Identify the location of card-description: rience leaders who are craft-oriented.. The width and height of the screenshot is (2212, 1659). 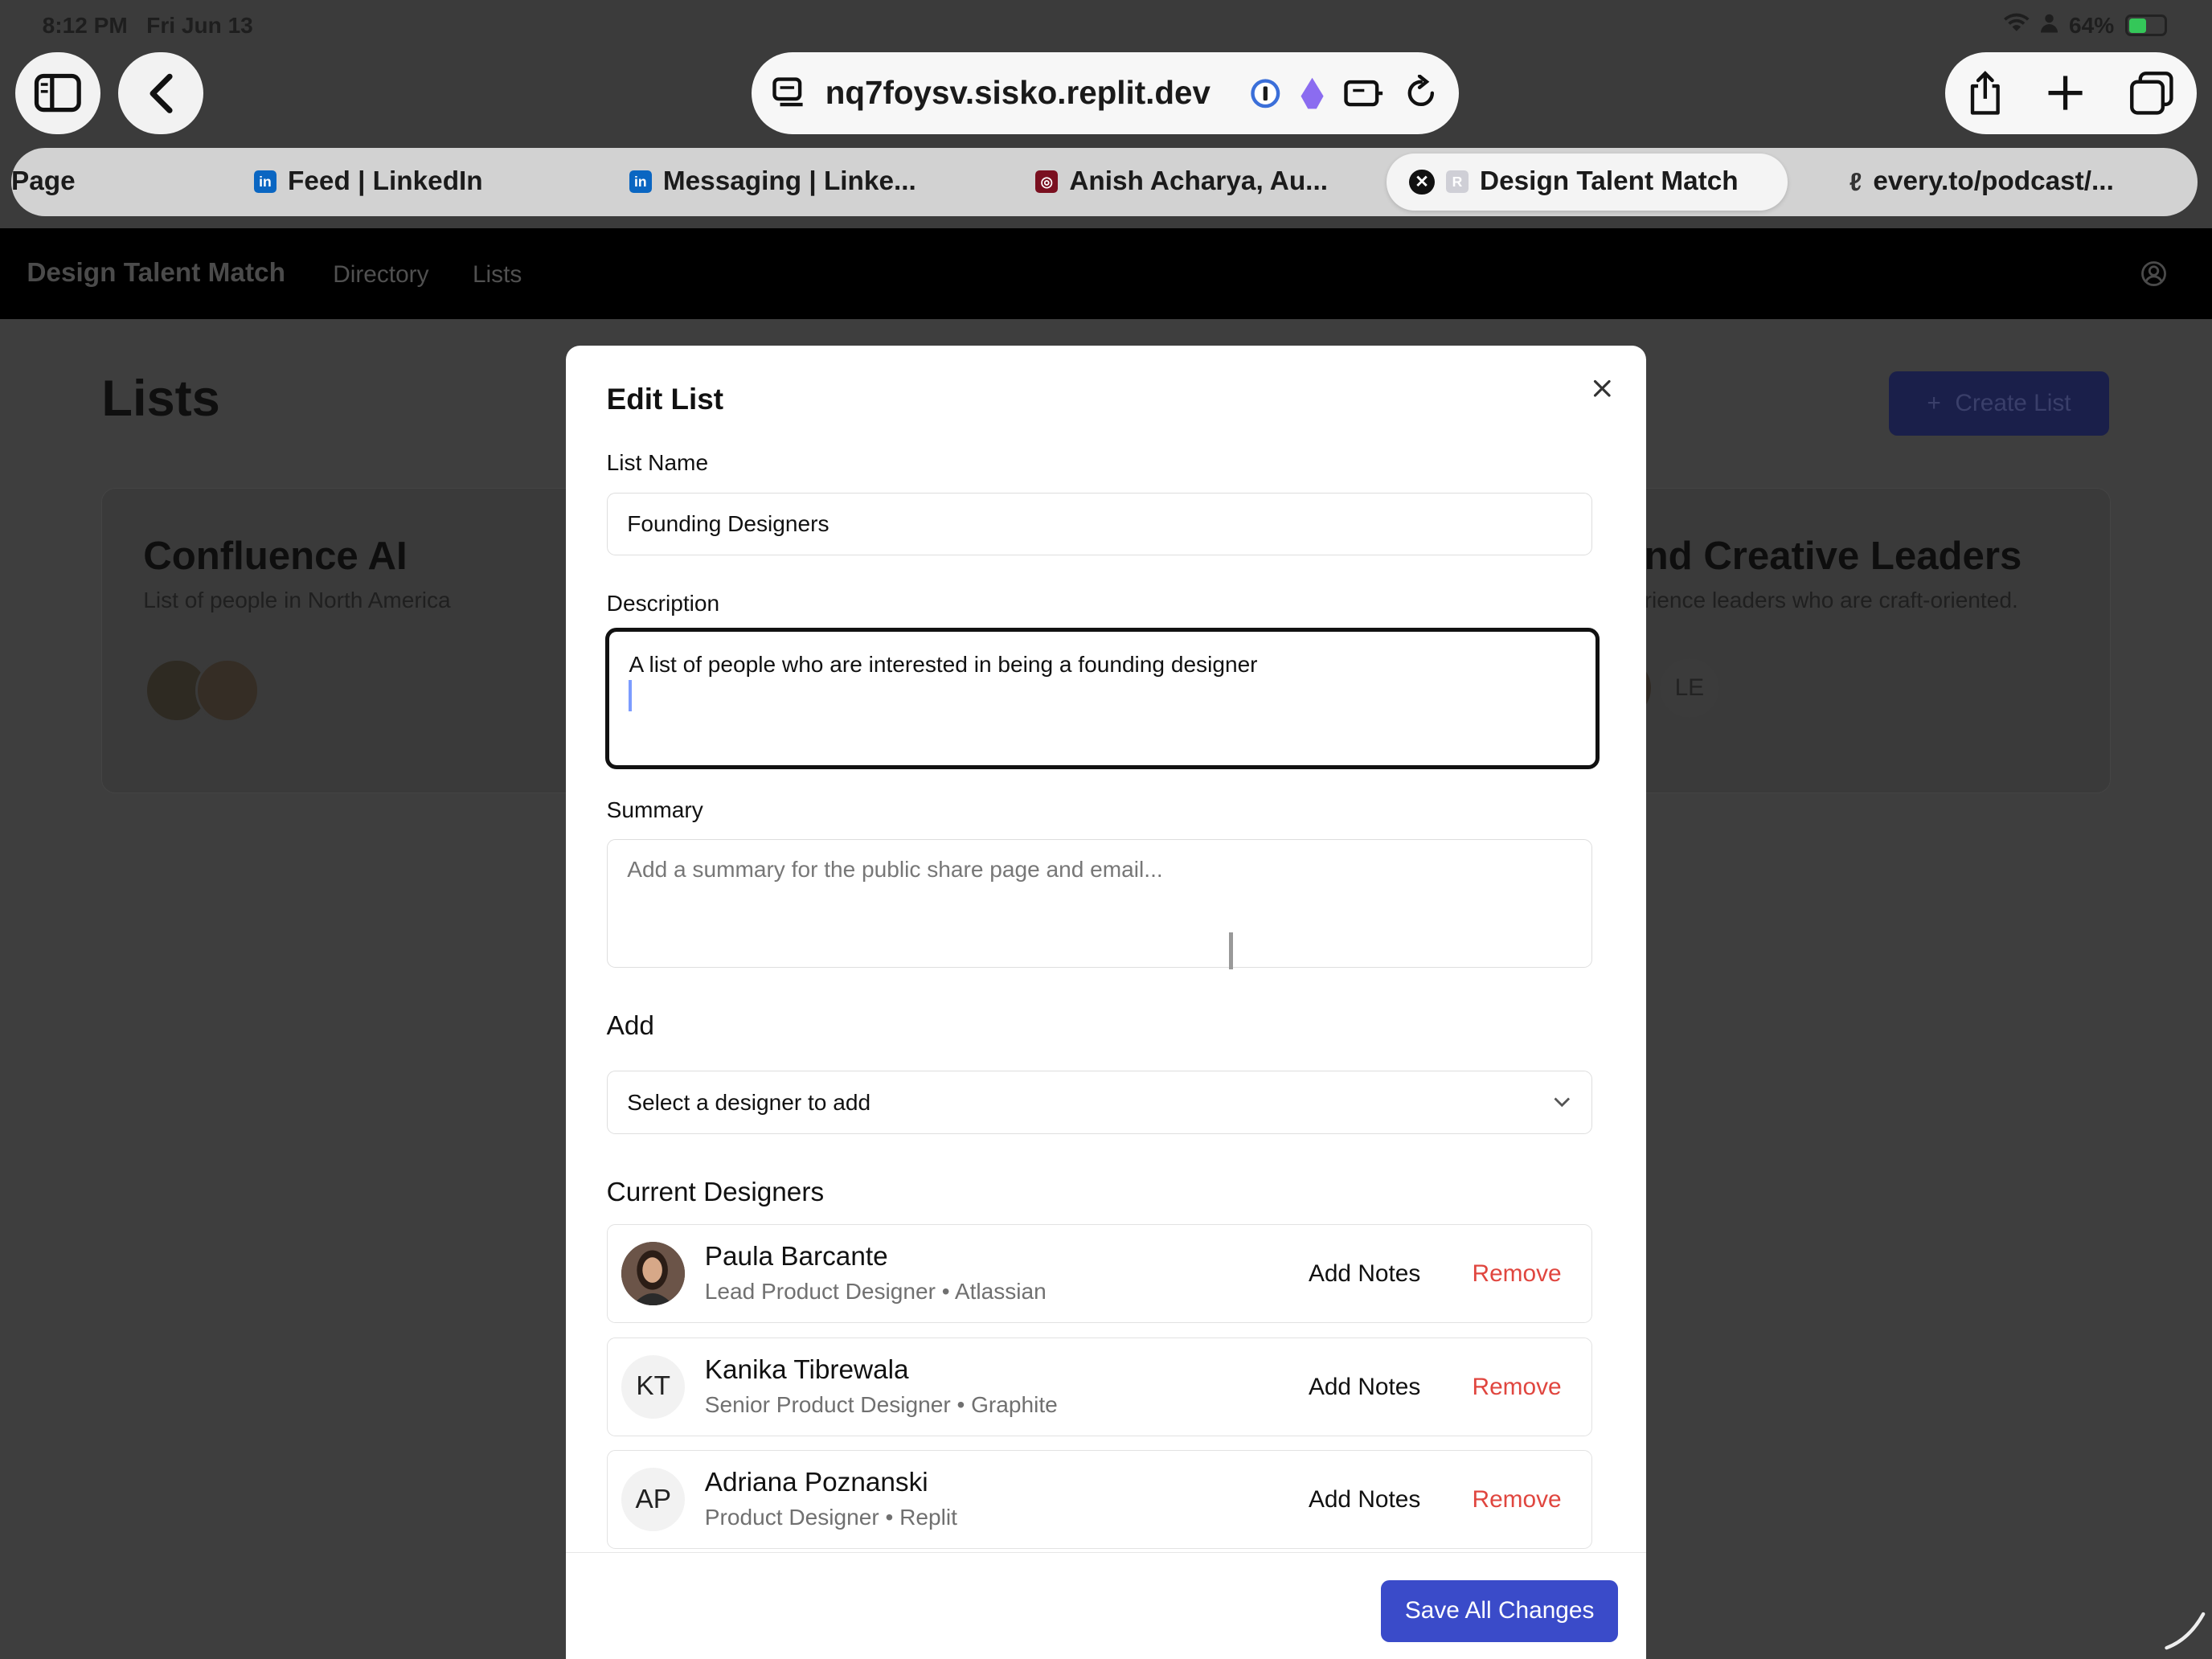
(1831, 600).